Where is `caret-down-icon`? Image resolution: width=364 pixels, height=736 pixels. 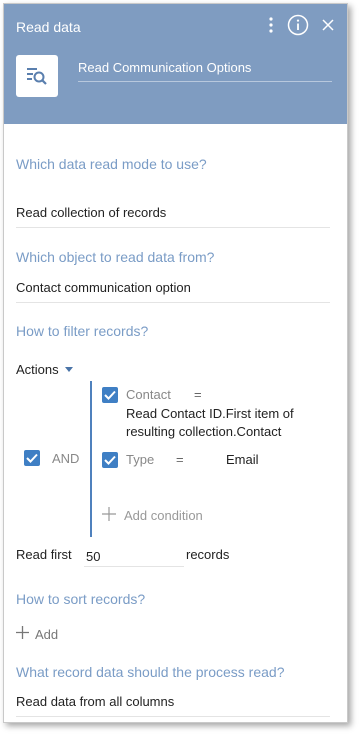 caret-down-icon is located at coordinates (68, 369).